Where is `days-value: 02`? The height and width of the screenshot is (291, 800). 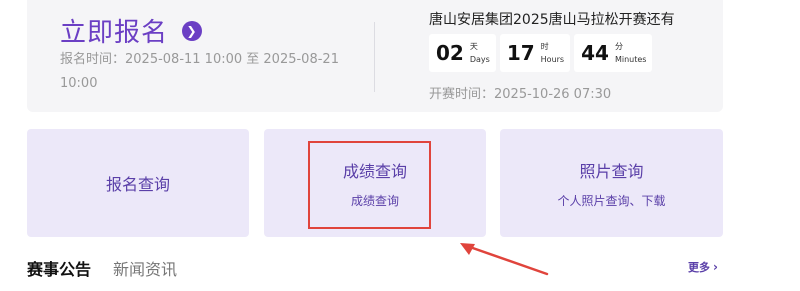
days-value: 02 is located at coordinates (450, 53).